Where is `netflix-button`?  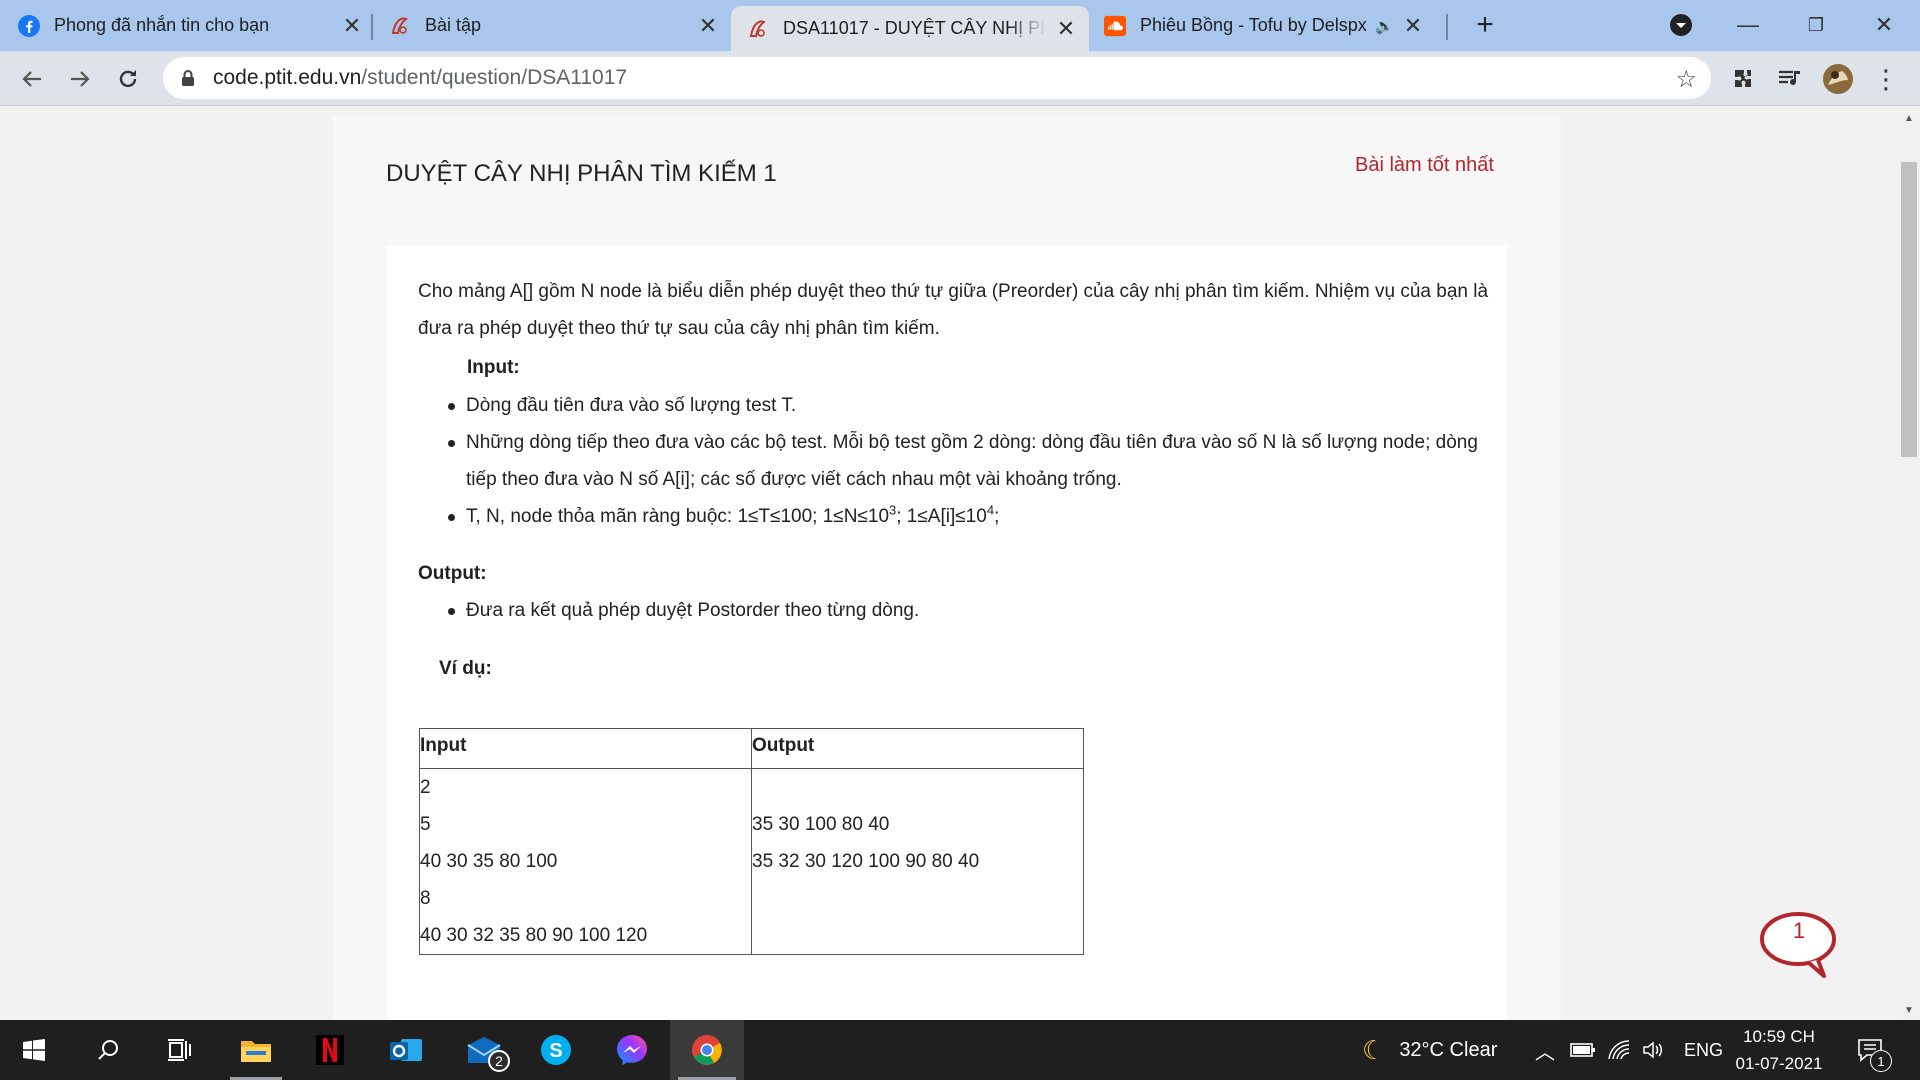 netflix-button is located at coordinates (330, 1050).